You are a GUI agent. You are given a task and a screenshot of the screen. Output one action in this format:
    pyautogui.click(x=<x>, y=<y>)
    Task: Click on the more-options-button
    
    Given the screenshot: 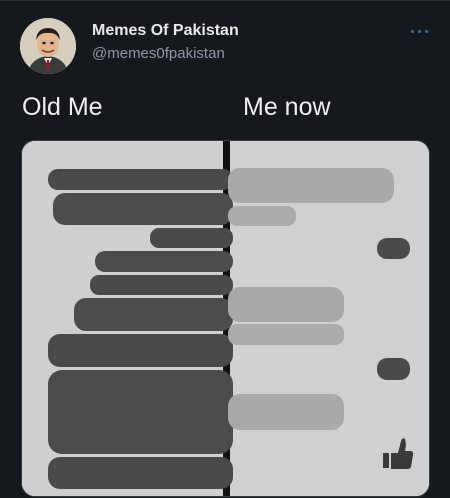 What is the action you would take?
    pyautogui.click(x=419, y=31)
    